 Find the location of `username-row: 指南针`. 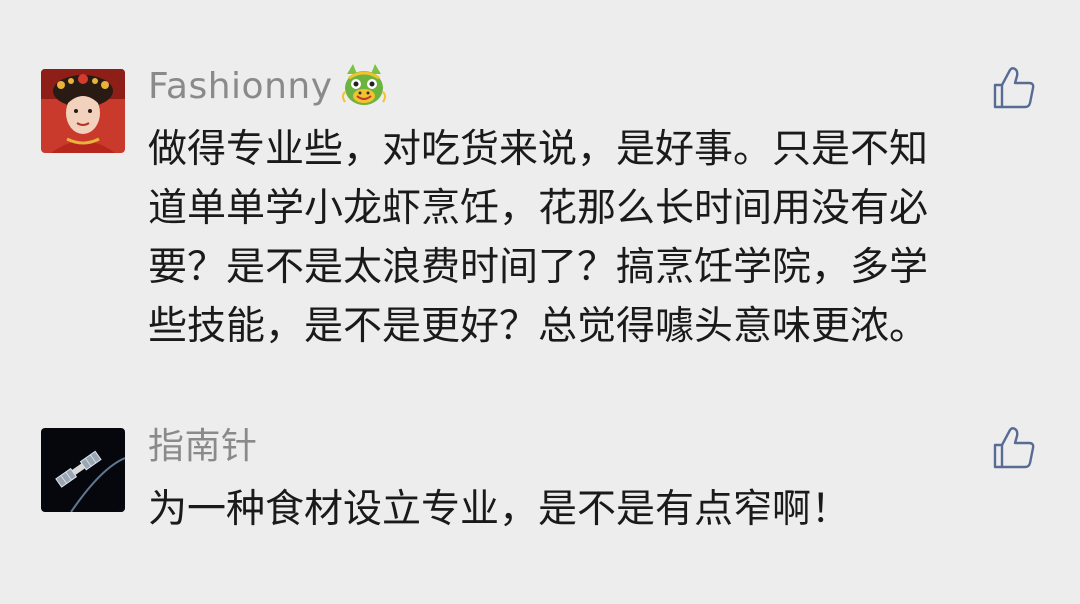

username-row: 指南针 is located at coordinates (203, 447).